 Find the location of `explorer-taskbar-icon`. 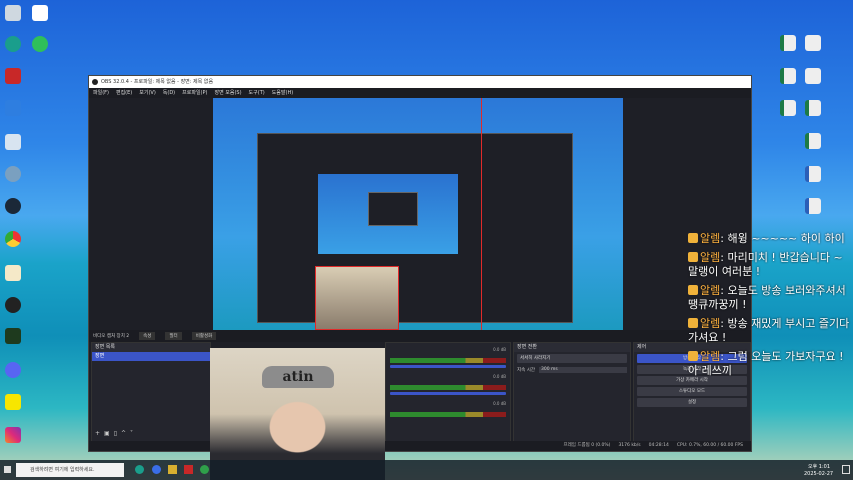

explorer-taskbar-icon is located at coordinates (172, 469).